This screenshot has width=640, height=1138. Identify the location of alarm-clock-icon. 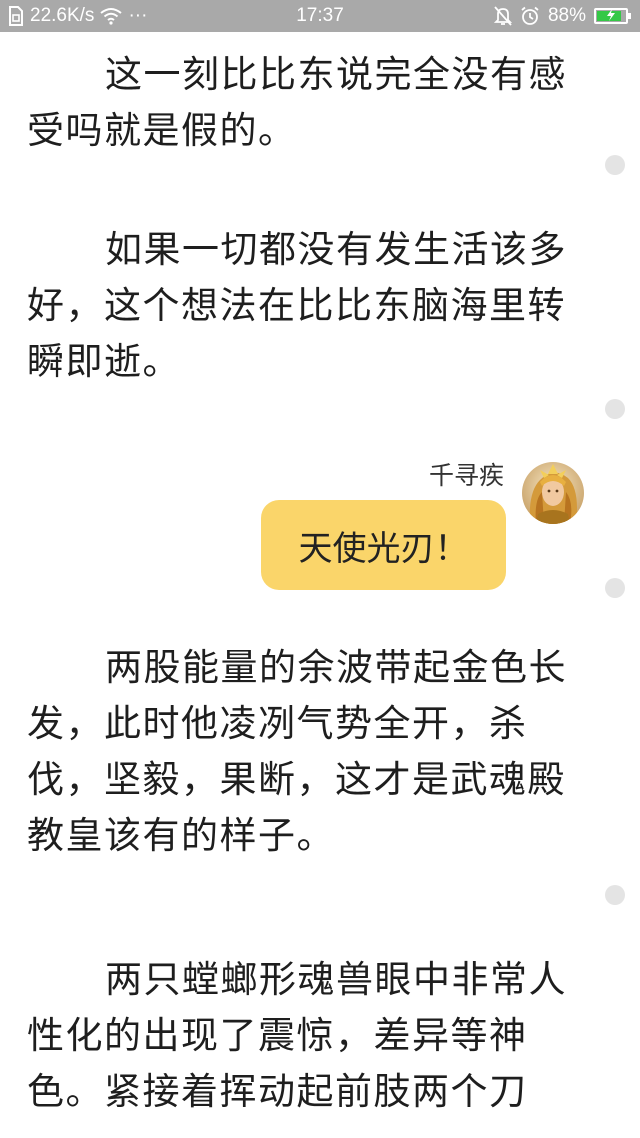
(530, 16).